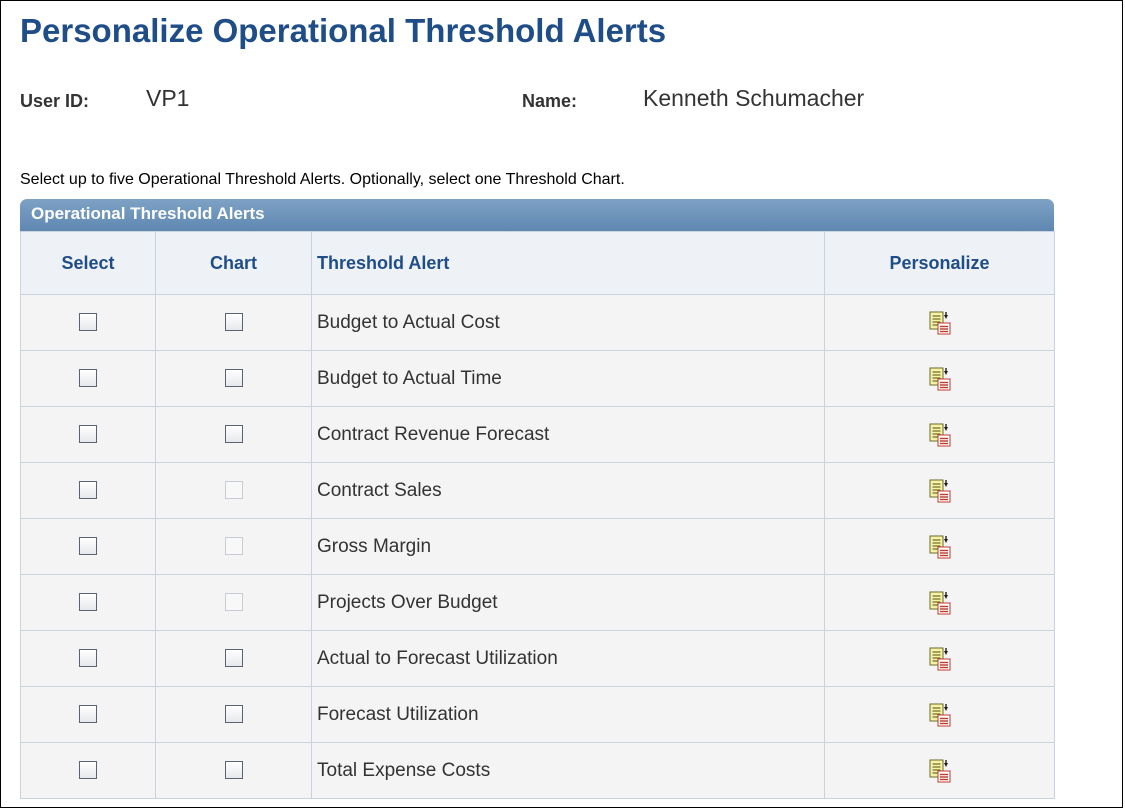 The height and width of the screenshot is (810, 1125). What do you see at coordinates (537, 215) in the screenshot?
I see `grid-title: Operational Threshold Alerts` at bounding box center [537, 215].